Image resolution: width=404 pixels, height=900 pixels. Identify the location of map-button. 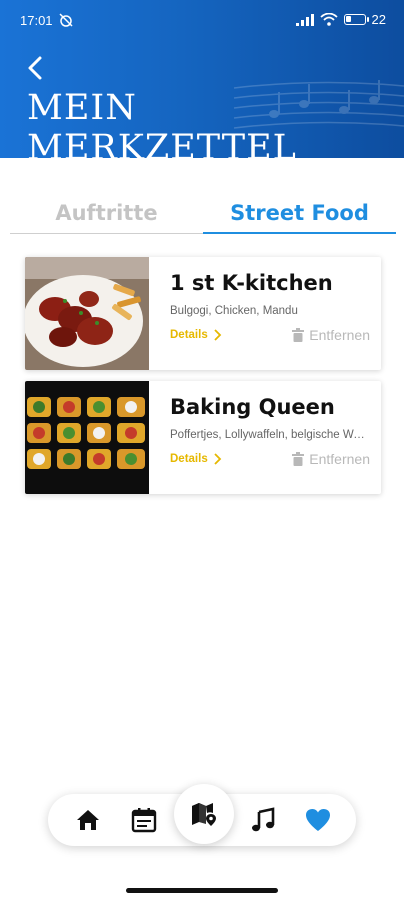
(204, 814).